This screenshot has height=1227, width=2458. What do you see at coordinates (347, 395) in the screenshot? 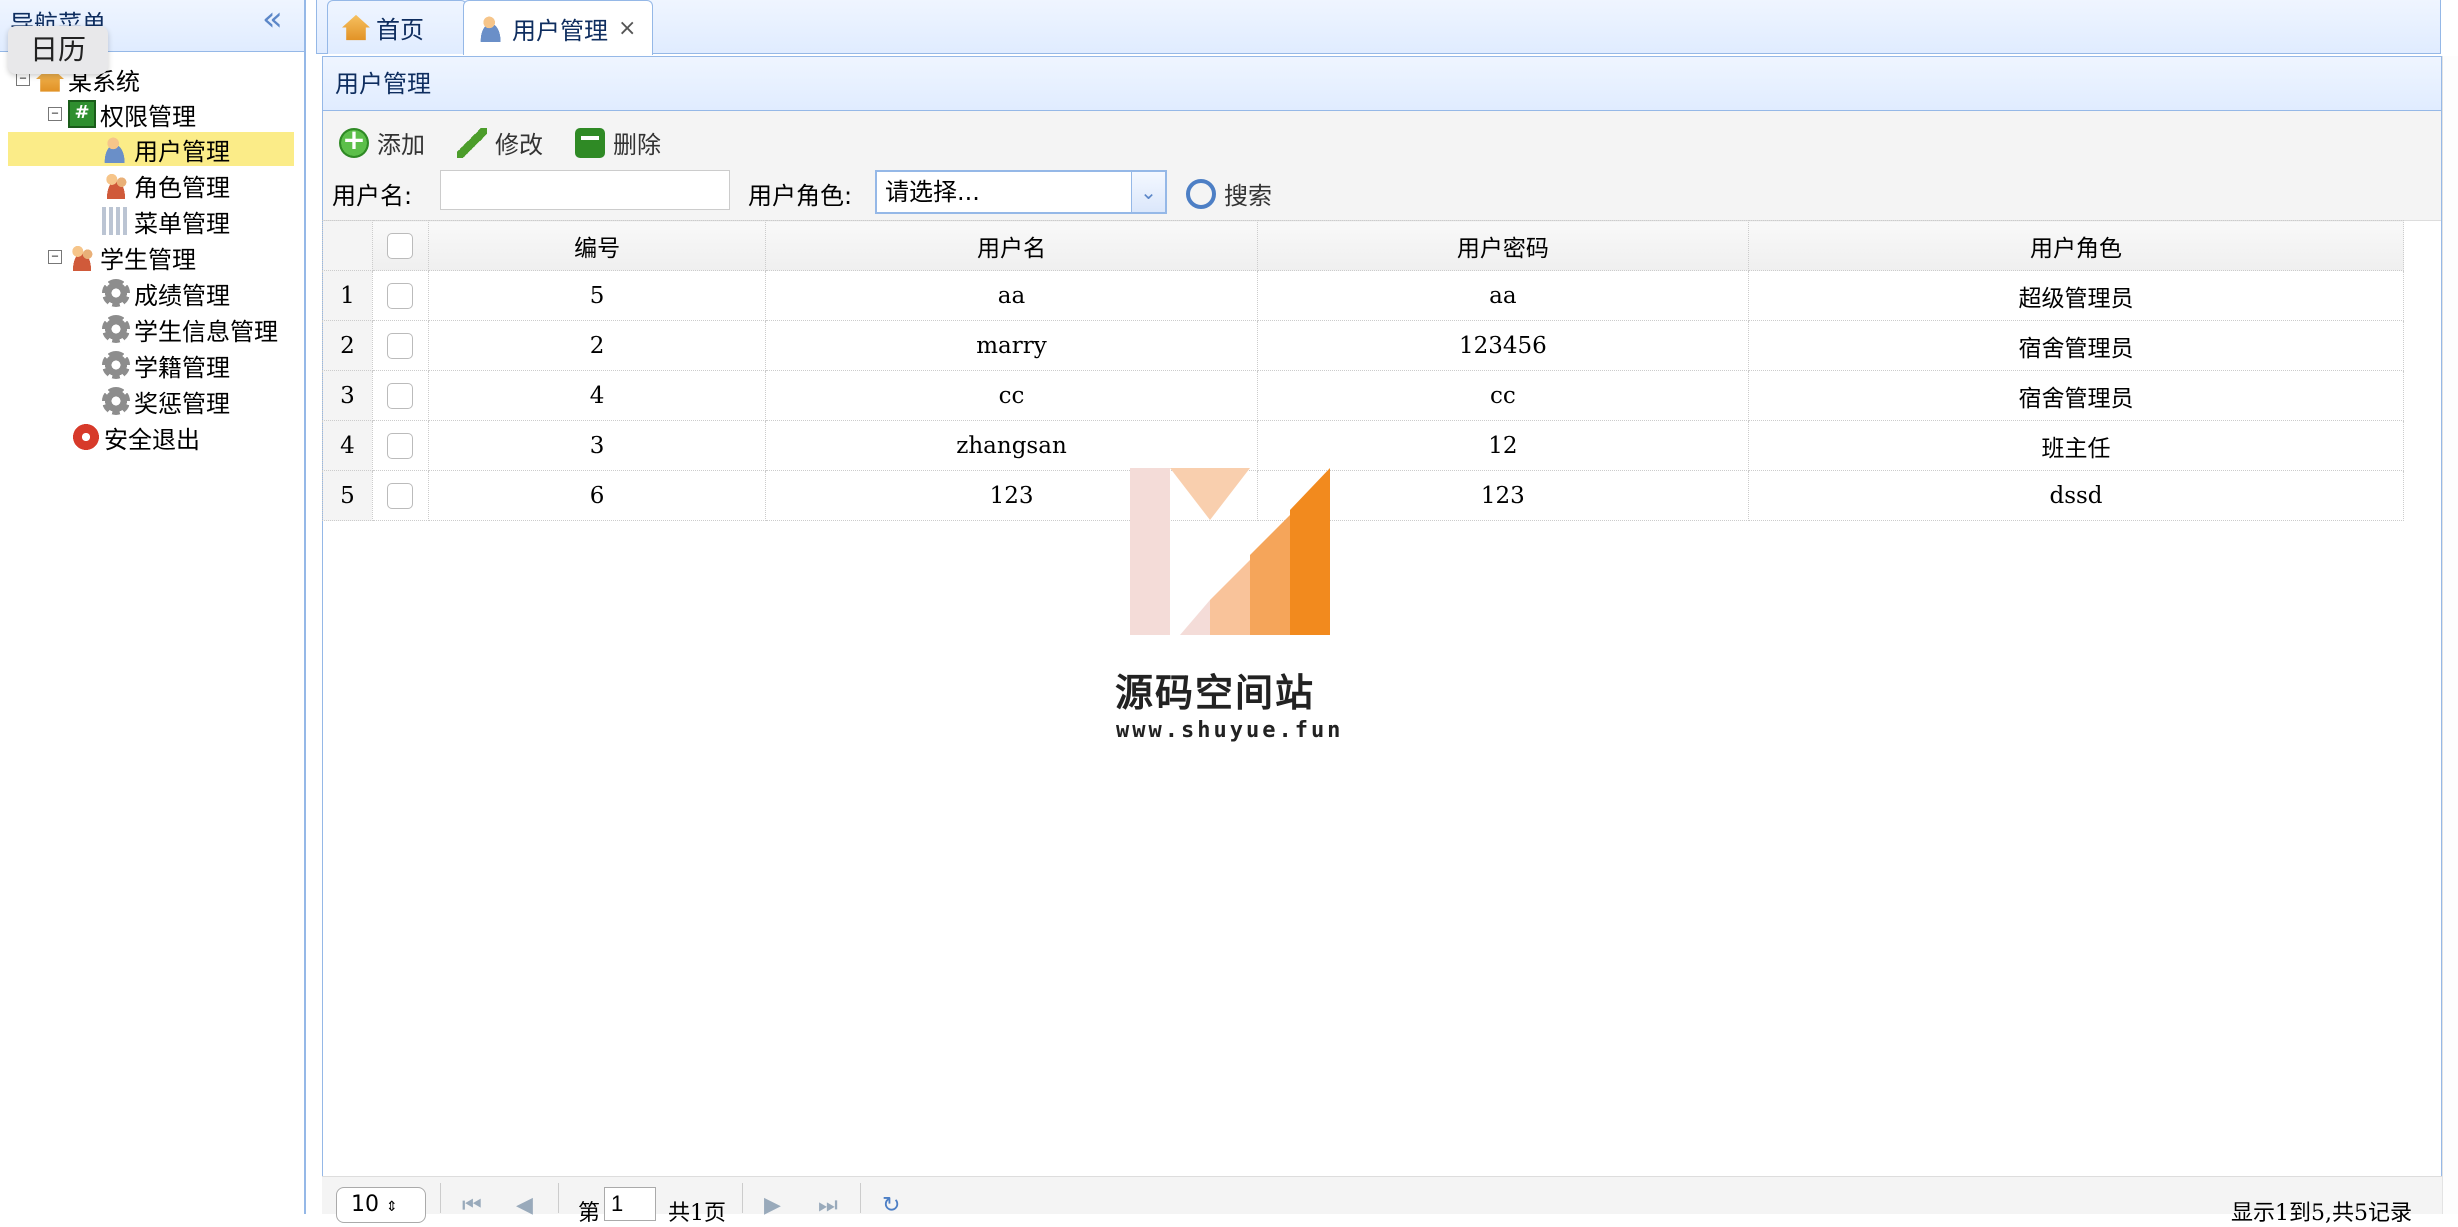
I see `row-number: 3` at bounding box center [347, 395].